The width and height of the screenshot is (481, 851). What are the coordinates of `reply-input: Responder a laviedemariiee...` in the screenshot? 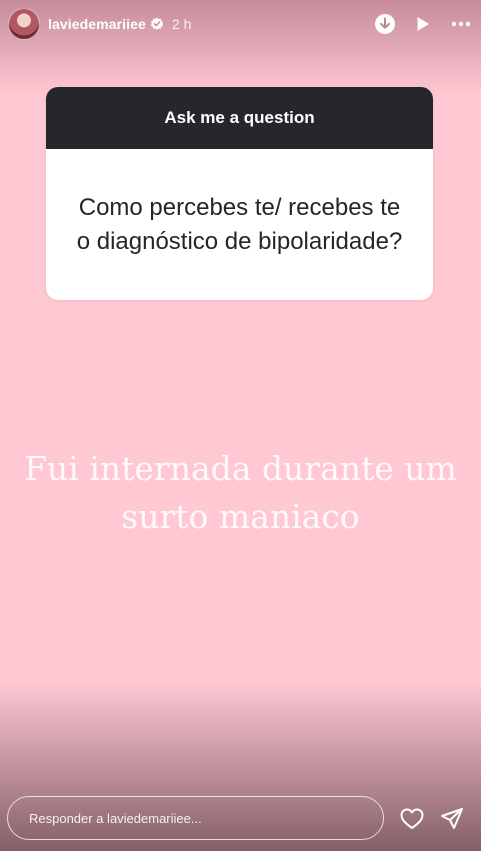 It's located at (195, 818).